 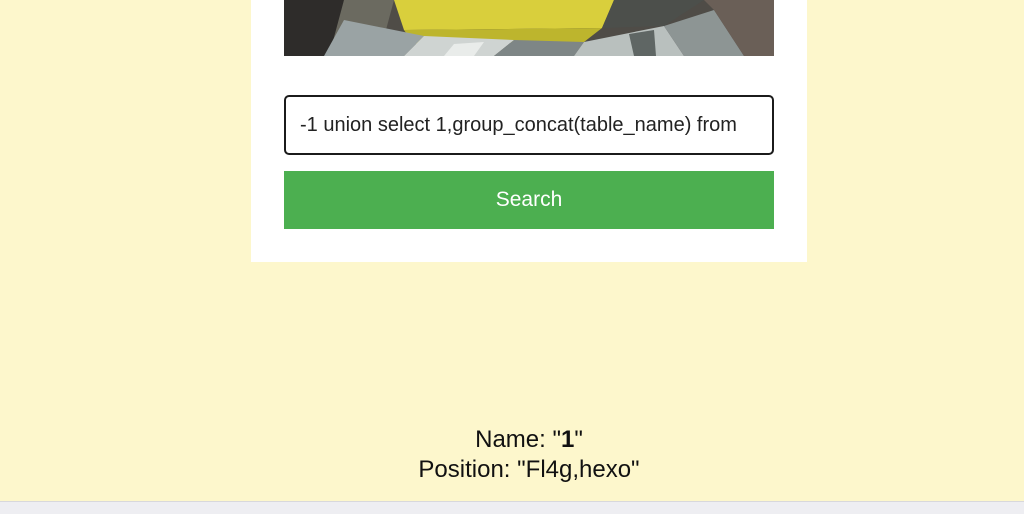 What do you see at coordinates (578, 439) in the screenshot?
I see `result-name-suffix: "` at bounding box center [578, 439].